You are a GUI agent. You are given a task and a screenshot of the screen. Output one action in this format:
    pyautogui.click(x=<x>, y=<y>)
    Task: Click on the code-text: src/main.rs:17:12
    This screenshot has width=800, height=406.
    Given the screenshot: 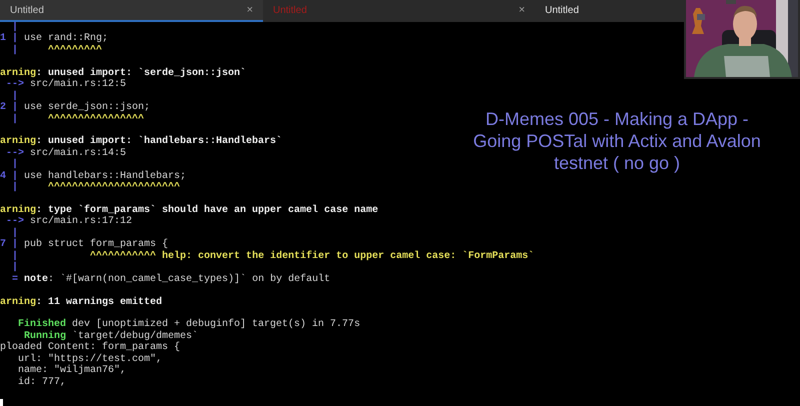 What is the action you would take?
    pyautogui.click(x=80, y=222)
    